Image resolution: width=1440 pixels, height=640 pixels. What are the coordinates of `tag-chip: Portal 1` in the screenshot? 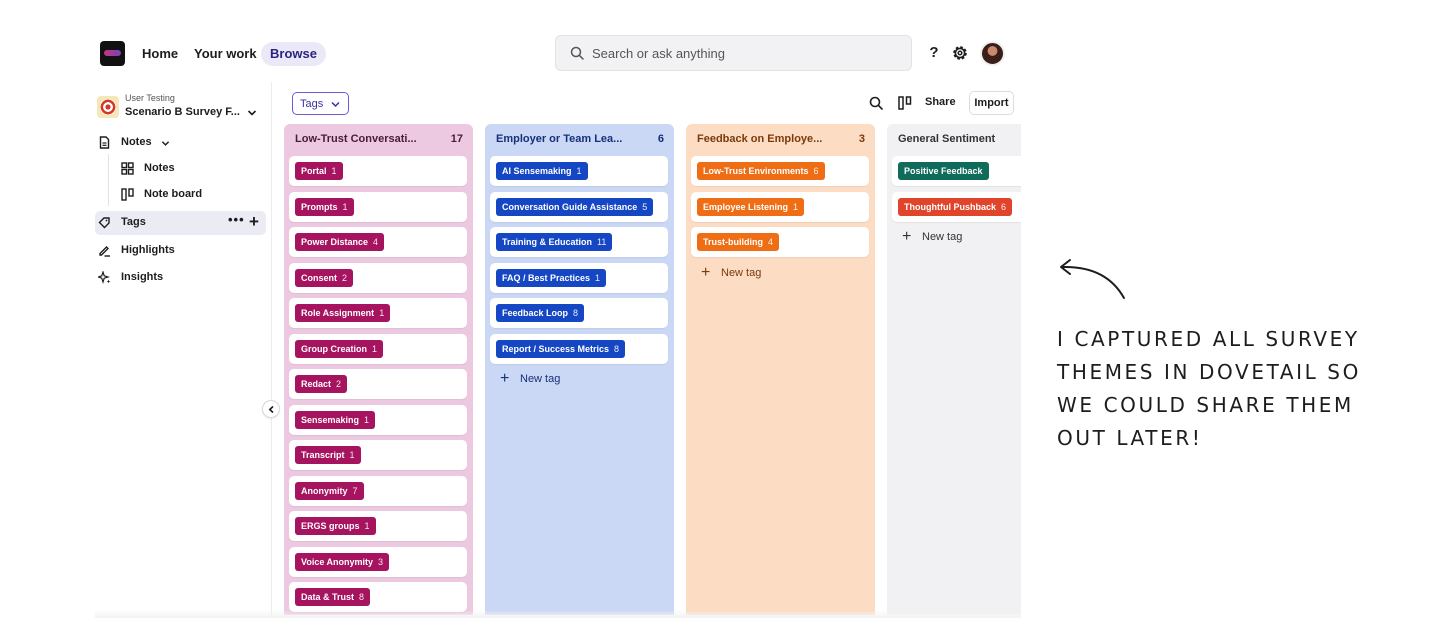 It's located at (319, 171).